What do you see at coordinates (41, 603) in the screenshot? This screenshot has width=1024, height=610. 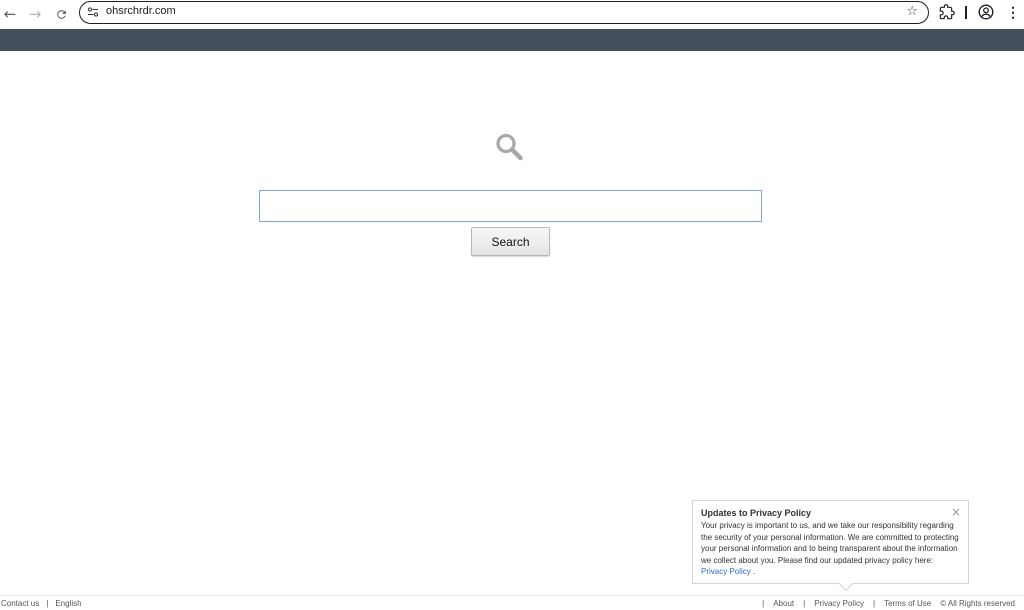 I see `footer-left: Contact us | English` at bounding box center [41, 603].